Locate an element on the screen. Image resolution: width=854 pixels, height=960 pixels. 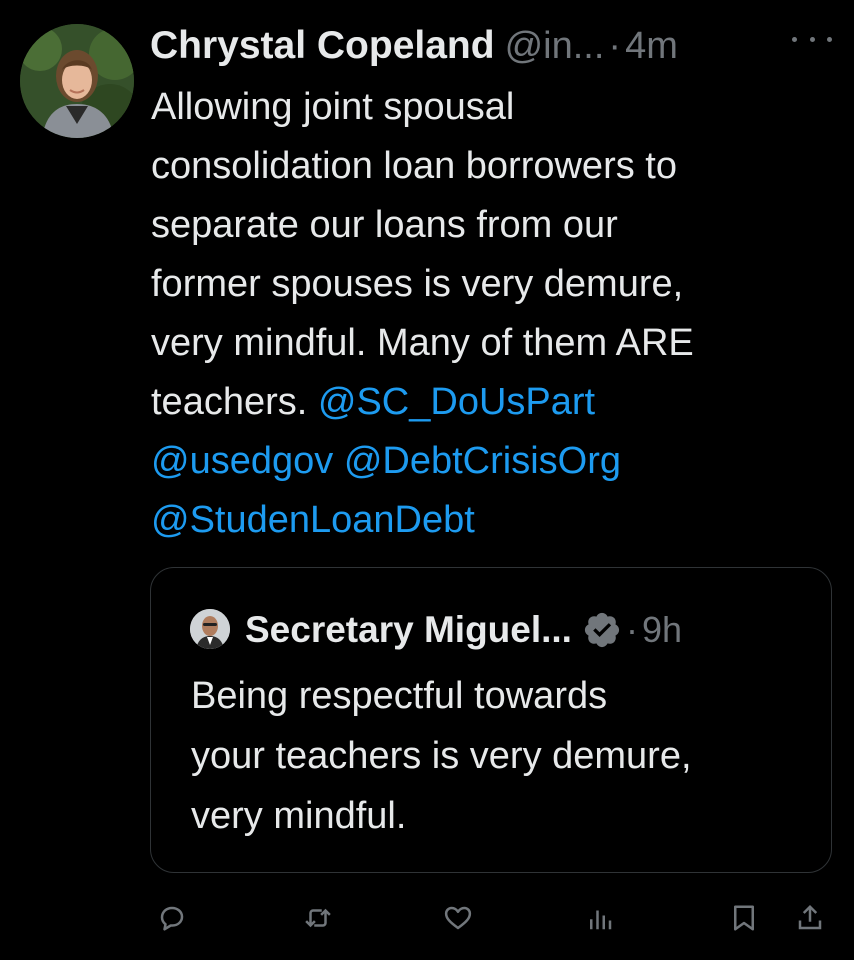
tweet-timestamp: 4m is located at coordinates (651, 46).